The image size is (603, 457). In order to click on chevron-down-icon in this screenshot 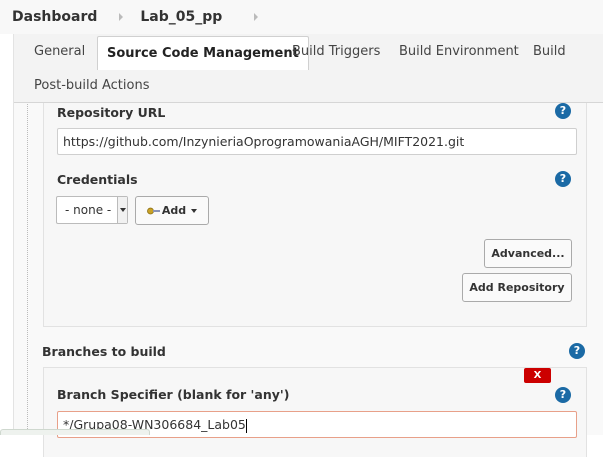, I will do `click(122, 210)`.